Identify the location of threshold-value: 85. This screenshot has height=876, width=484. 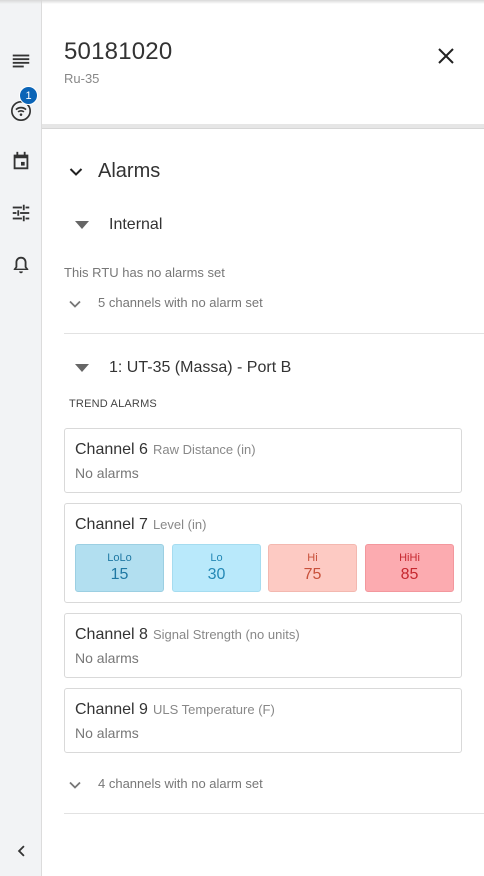
(409, 574).